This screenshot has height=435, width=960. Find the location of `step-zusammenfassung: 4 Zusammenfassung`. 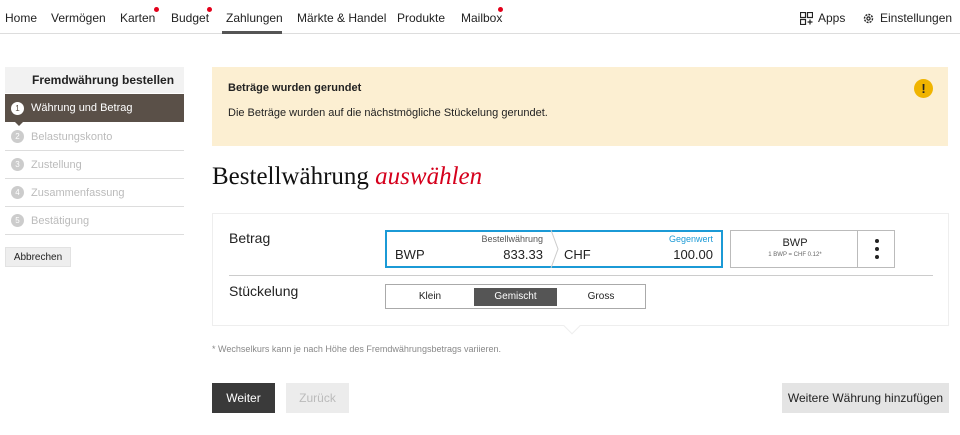

step-zusammenfassung: 4 Zusammenfassung is located at coordinates (94, 193).